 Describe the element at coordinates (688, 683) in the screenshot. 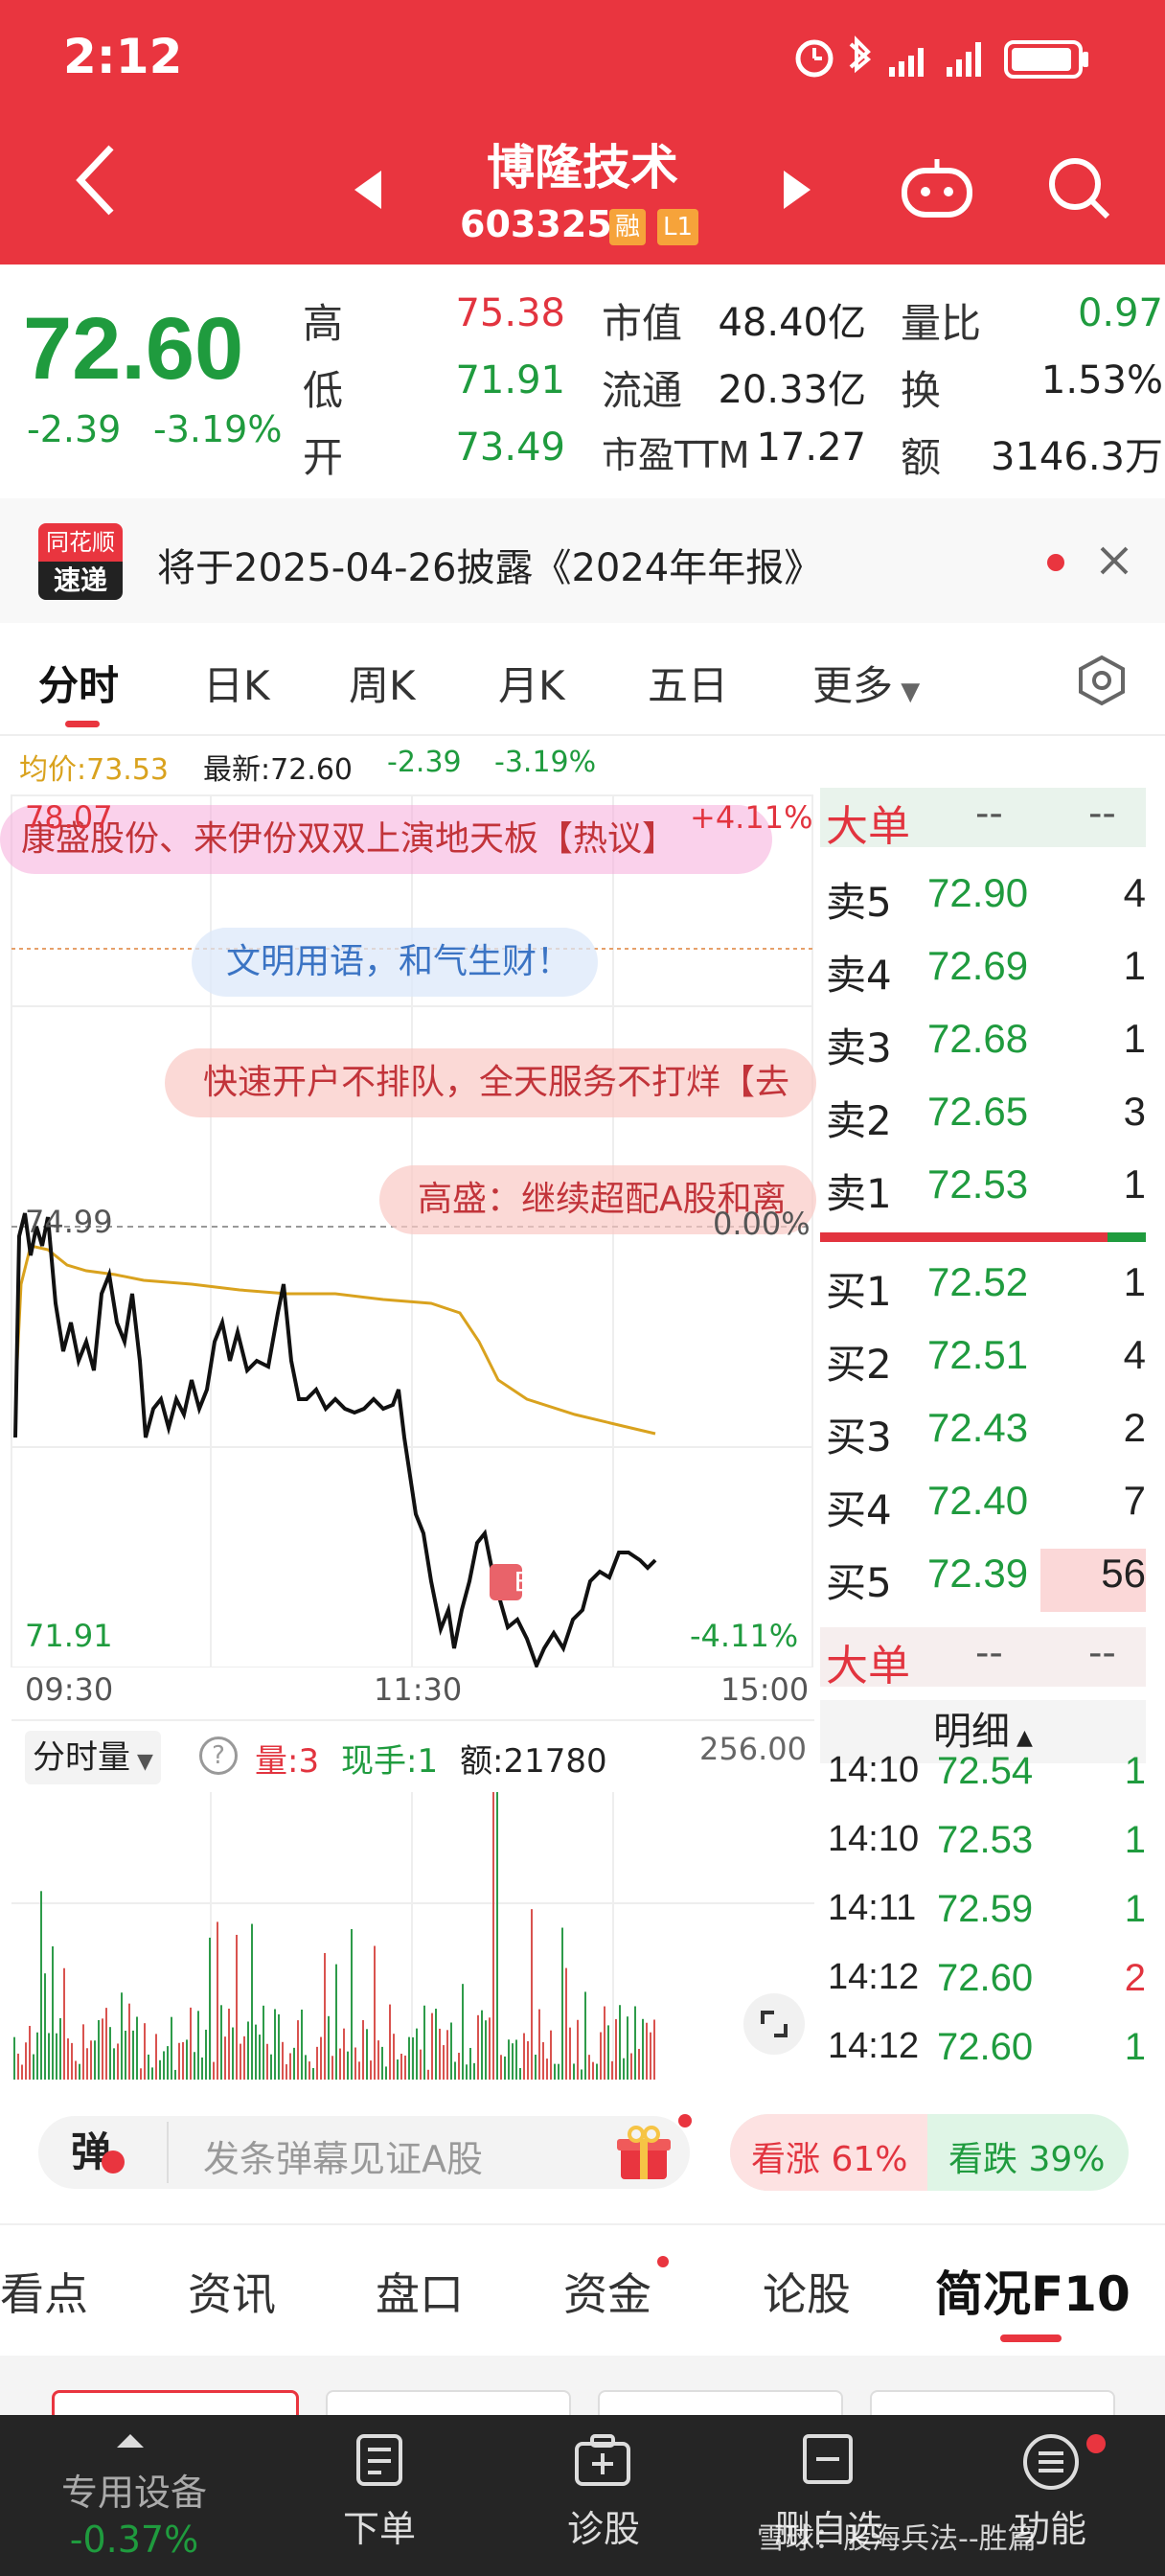

I see `tab-five-day: 五日` at that location.